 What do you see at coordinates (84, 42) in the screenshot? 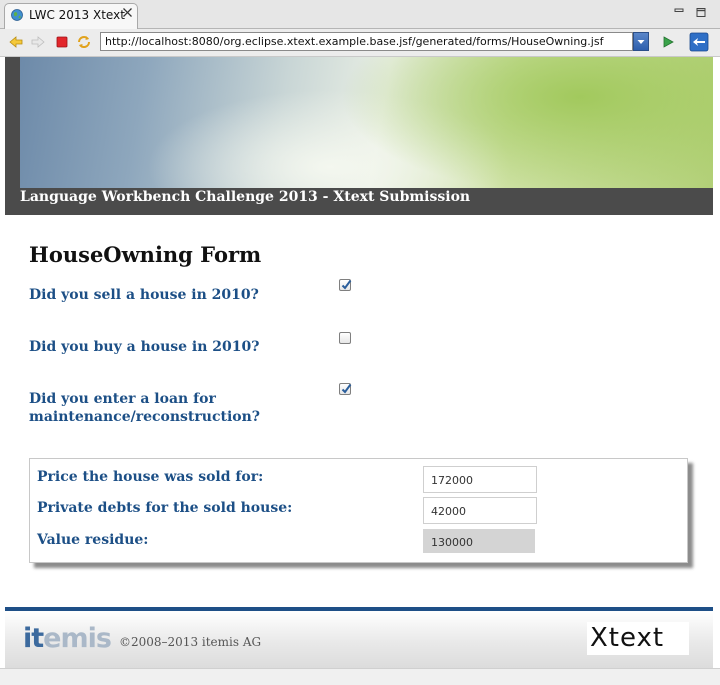
I see `refresh-icon` at bounding box center [84, 42].